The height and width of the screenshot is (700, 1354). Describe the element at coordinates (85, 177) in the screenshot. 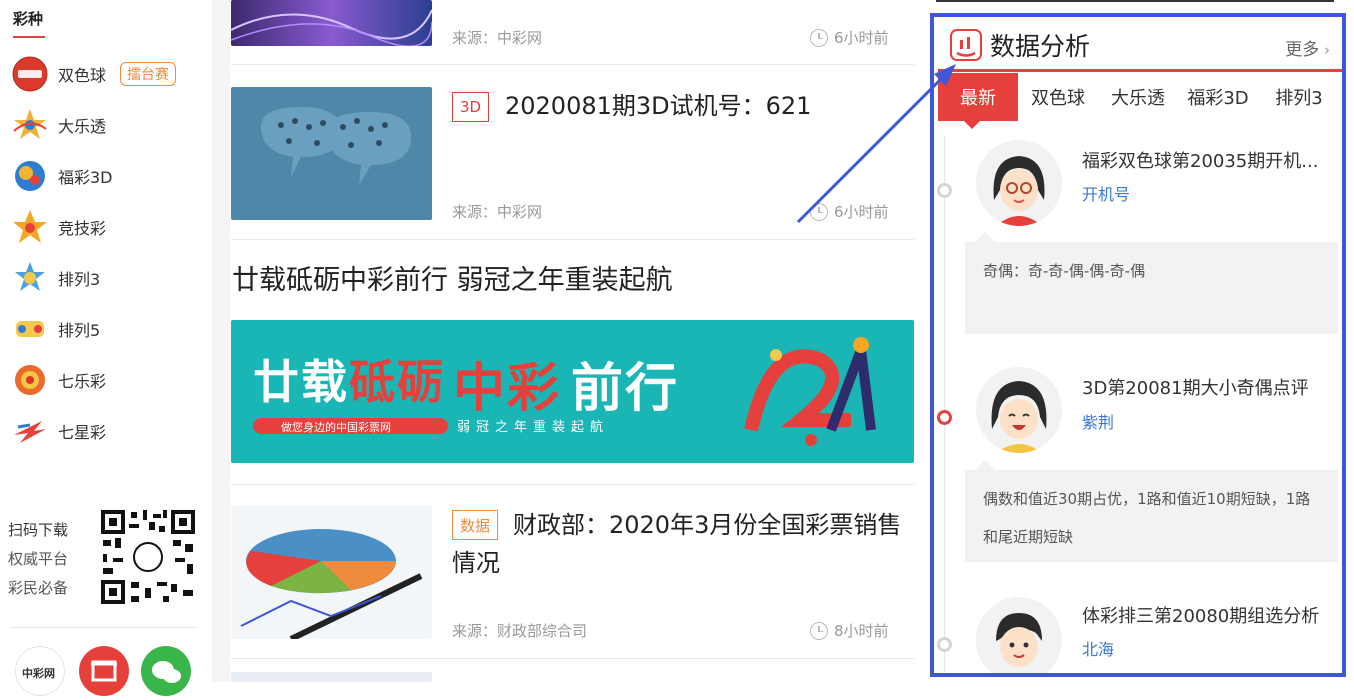

I see `sidebar-item-label: 福彩3D` at that location.